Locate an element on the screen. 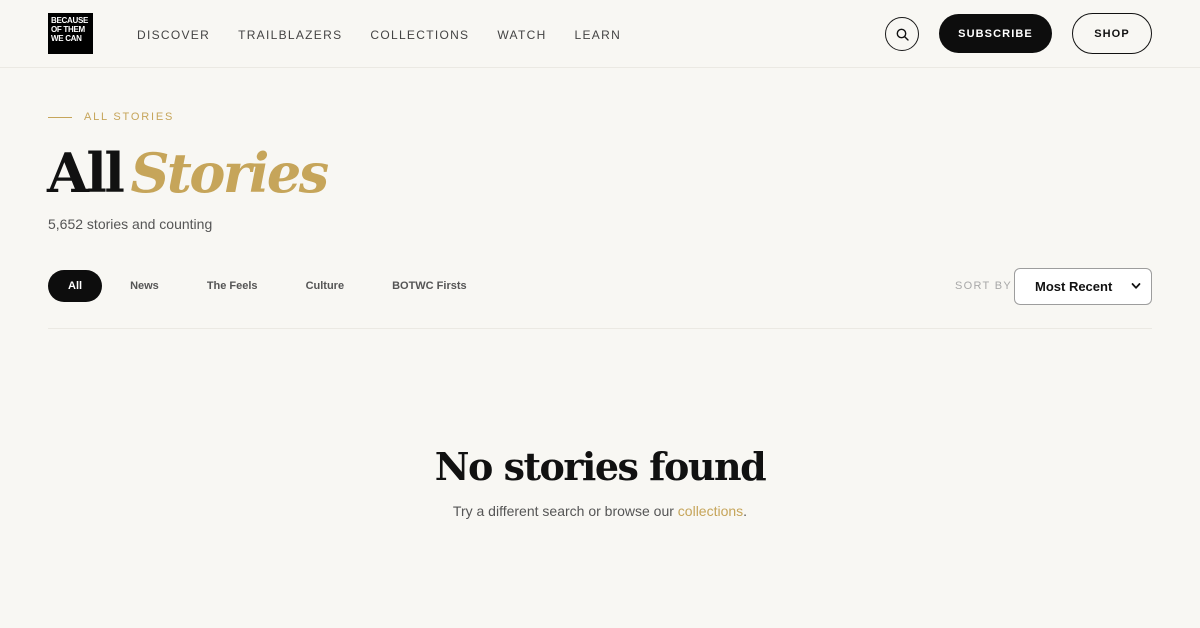  collections-link: collections is located at coordinates (710, 511).